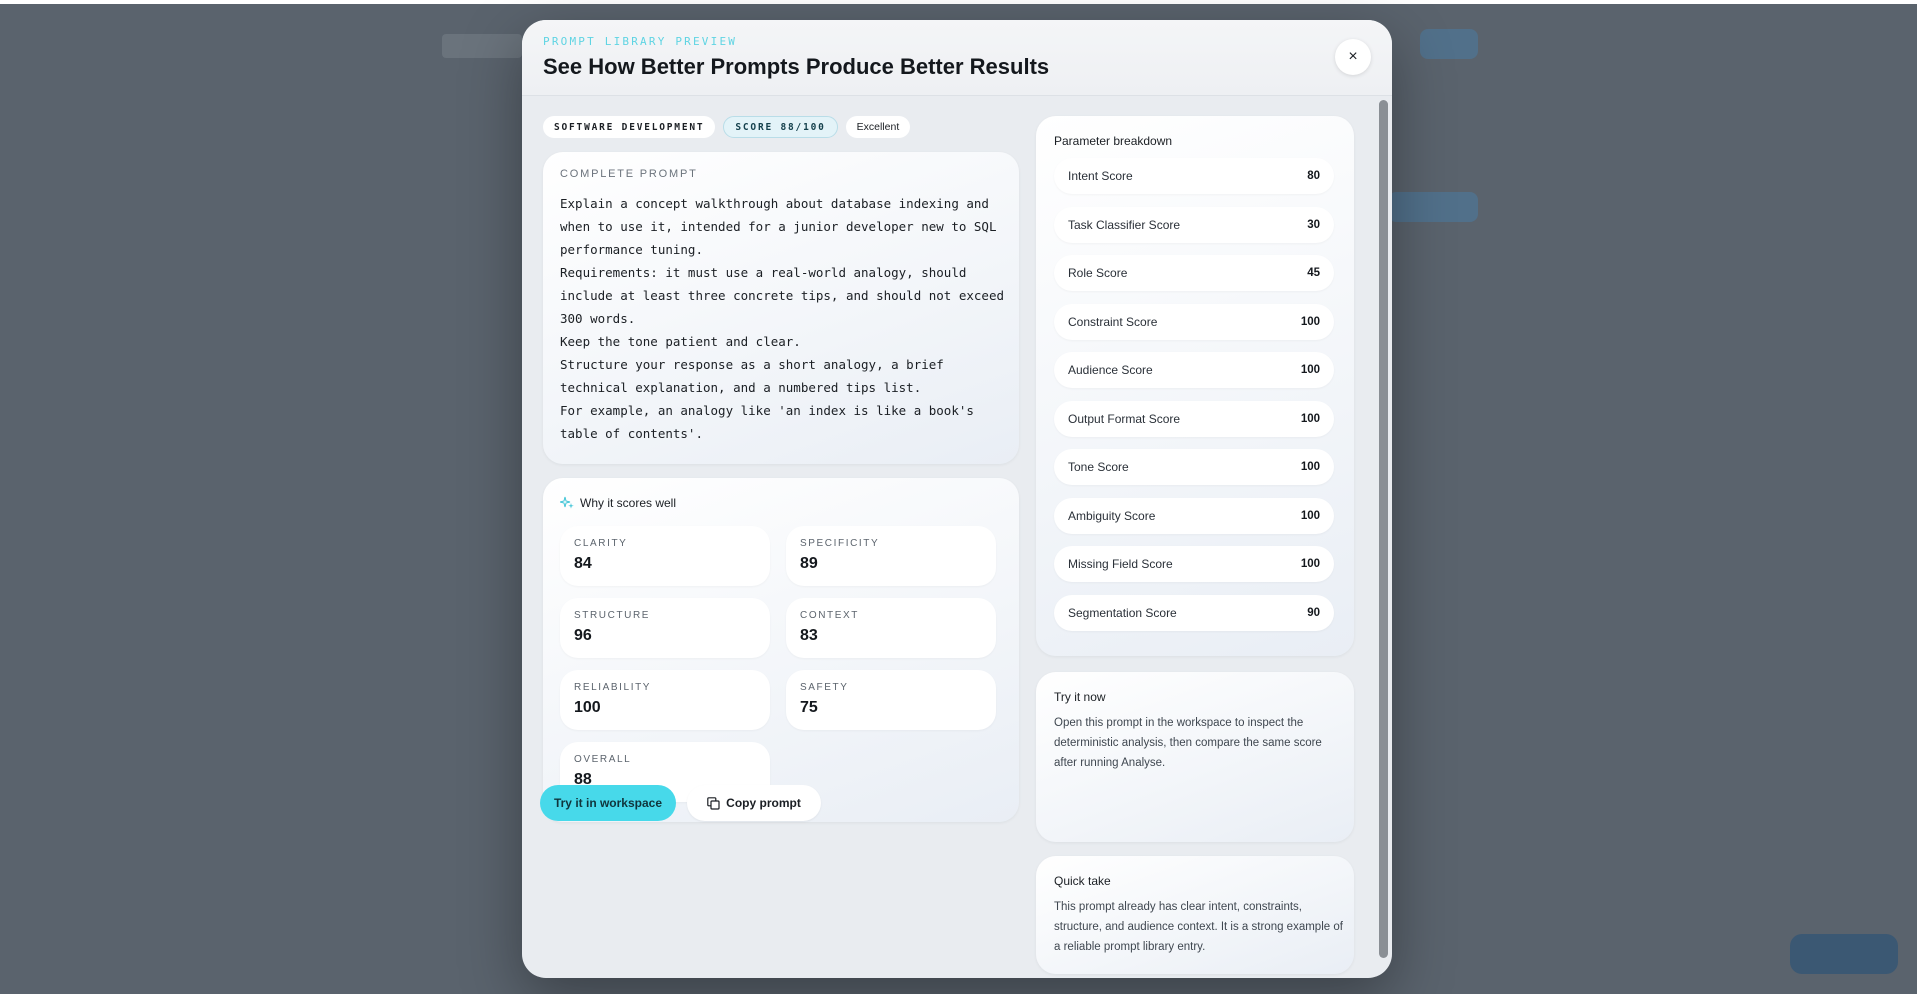  What do you see at coordinates (1194, 515) in the screenshot?
I see `param-row-ambiguity: Ambiguity Score 100` at bounding box center [1194, 515].